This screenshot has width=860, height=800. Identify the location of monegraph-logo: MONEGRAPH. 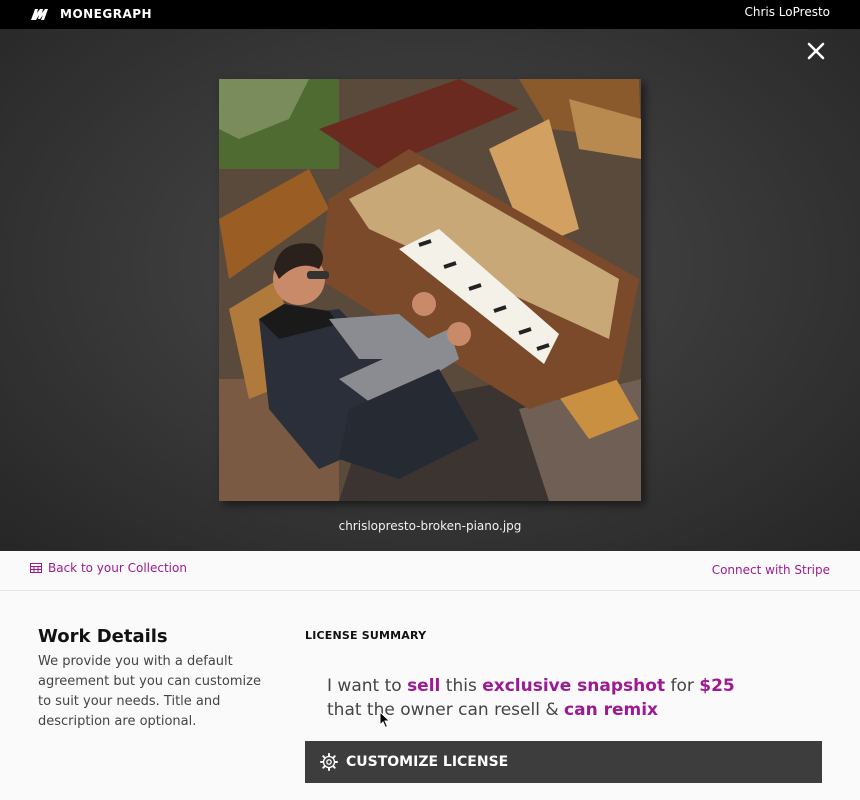
(91, 14).